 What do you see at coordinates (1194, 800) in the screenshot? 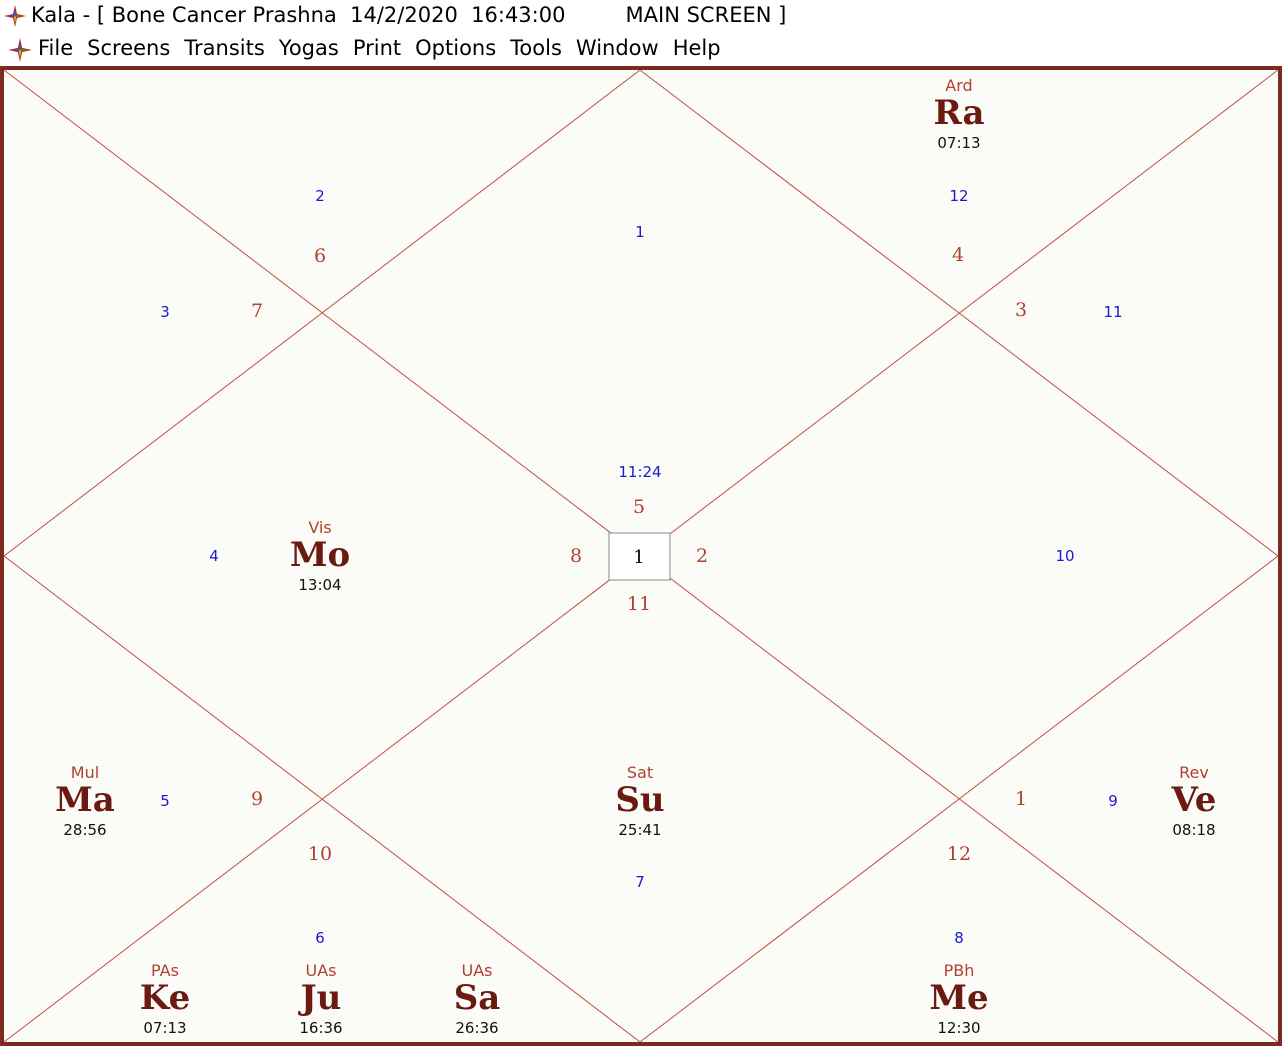
I see `planet-ve: Ve` at bounding box center [1194, 800].